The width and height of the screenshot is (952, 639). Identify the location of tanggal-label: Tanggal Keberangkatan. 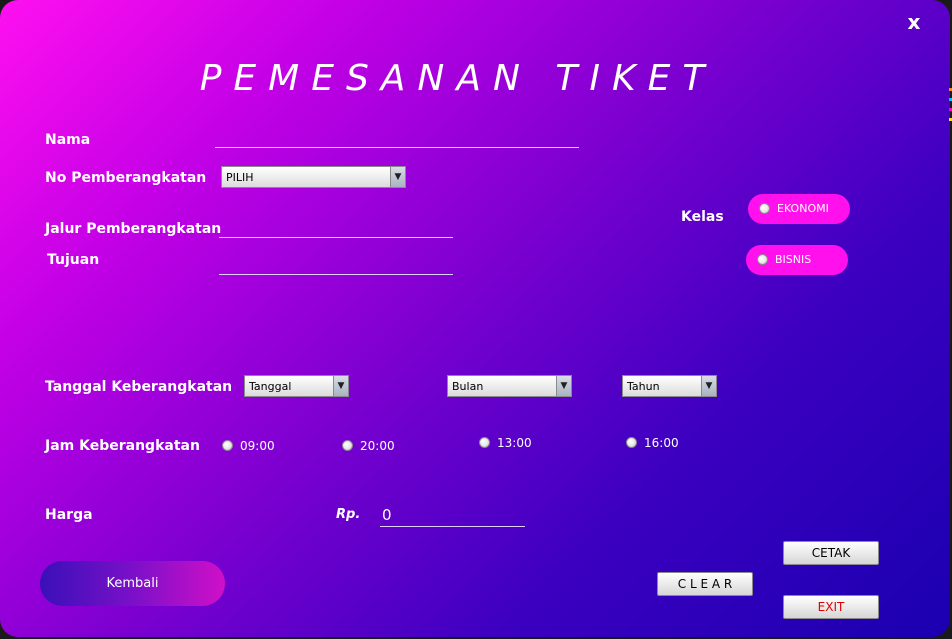
(139, 387).